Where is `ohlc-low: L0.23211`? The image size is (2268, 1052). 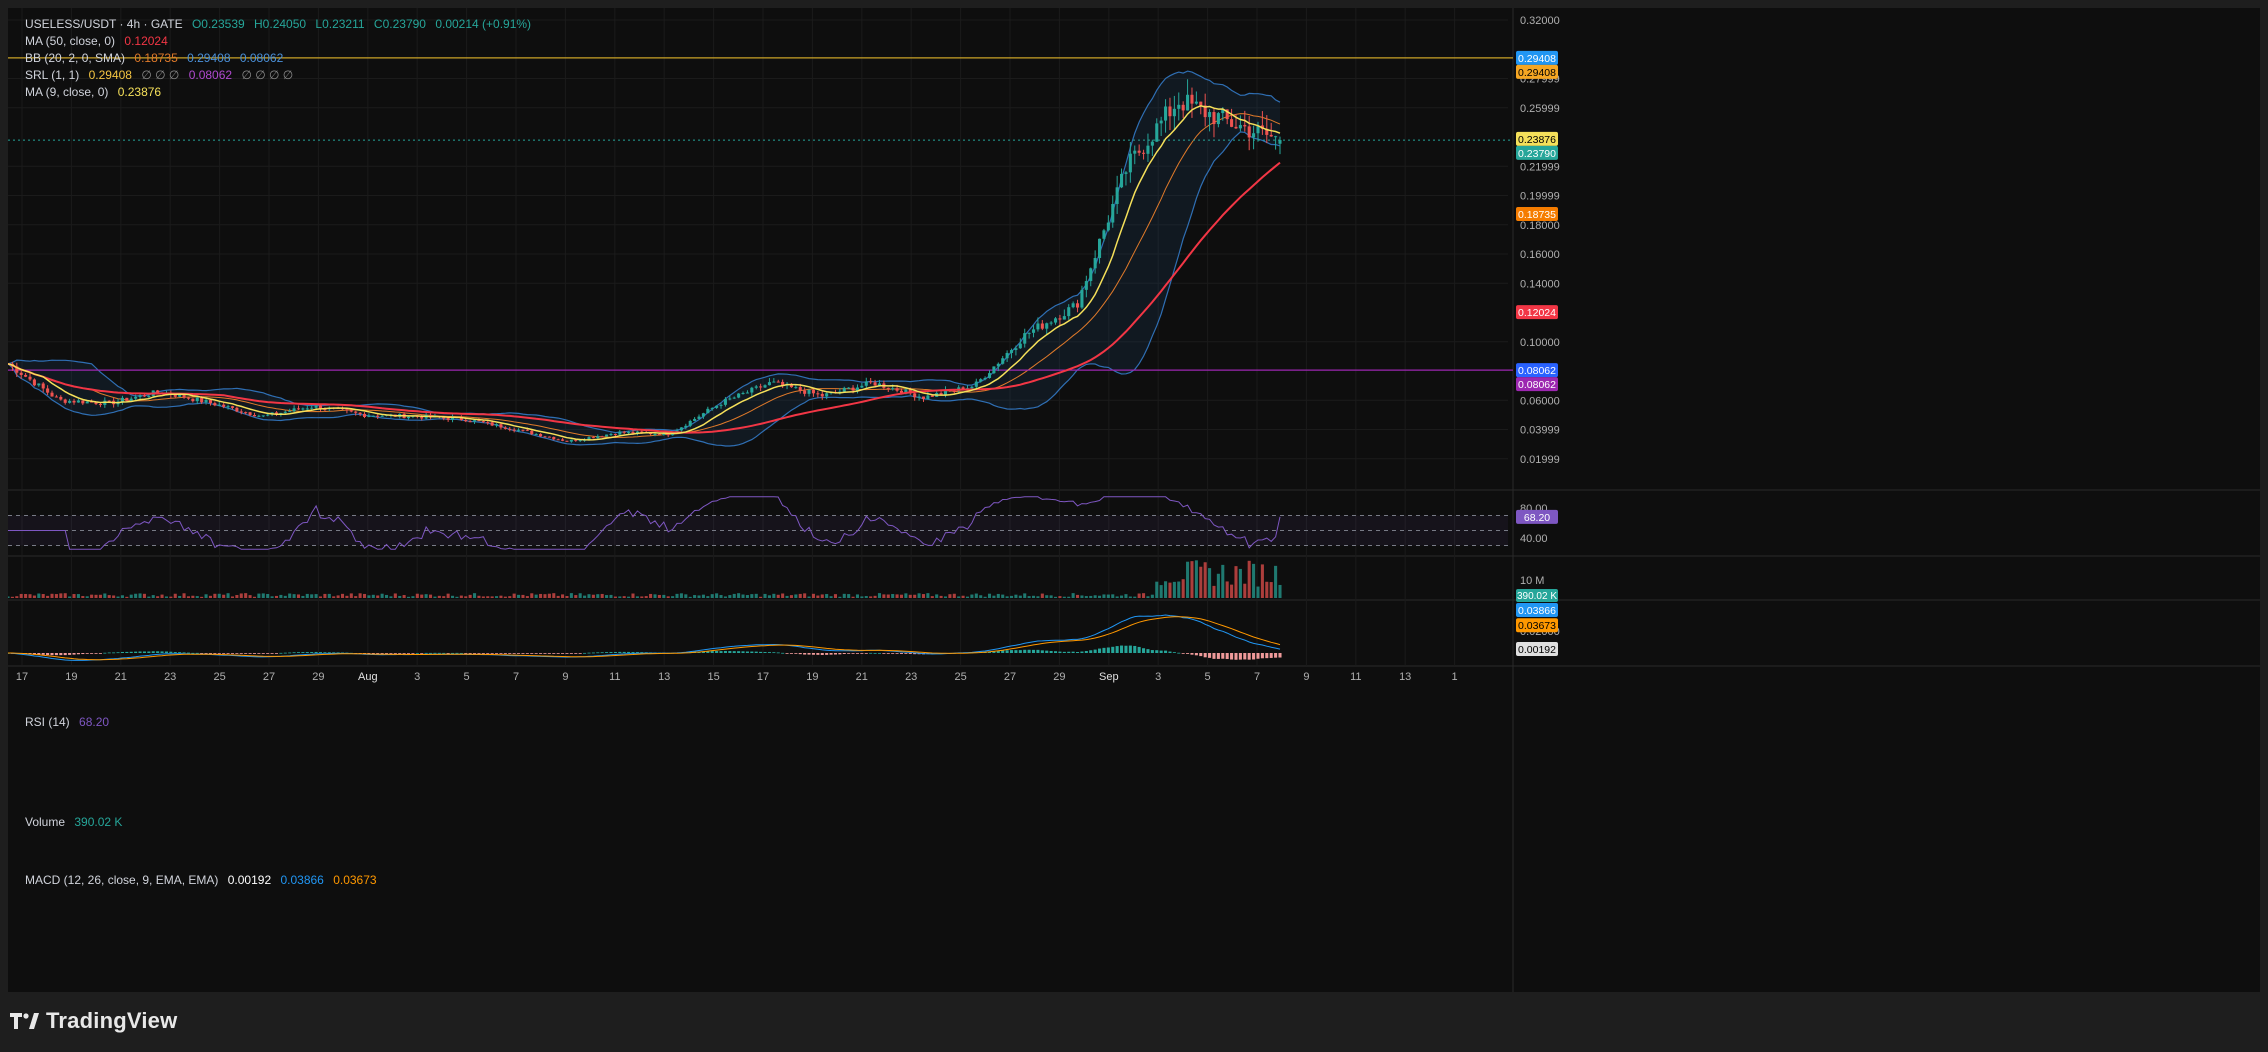
ohlc-low: L0.23211 is located at coordinates (340, 24).